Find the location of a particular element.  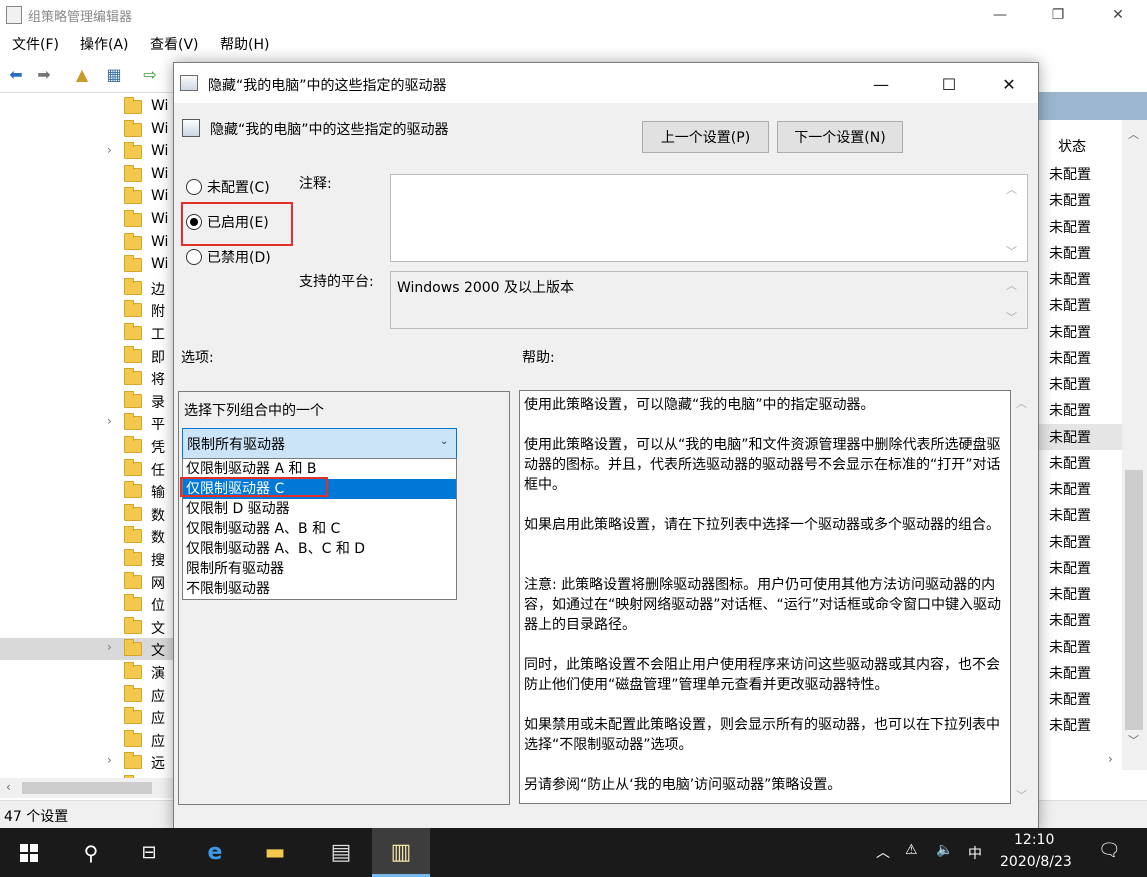

tree-item: 附 is located at coordinates (87, 310).